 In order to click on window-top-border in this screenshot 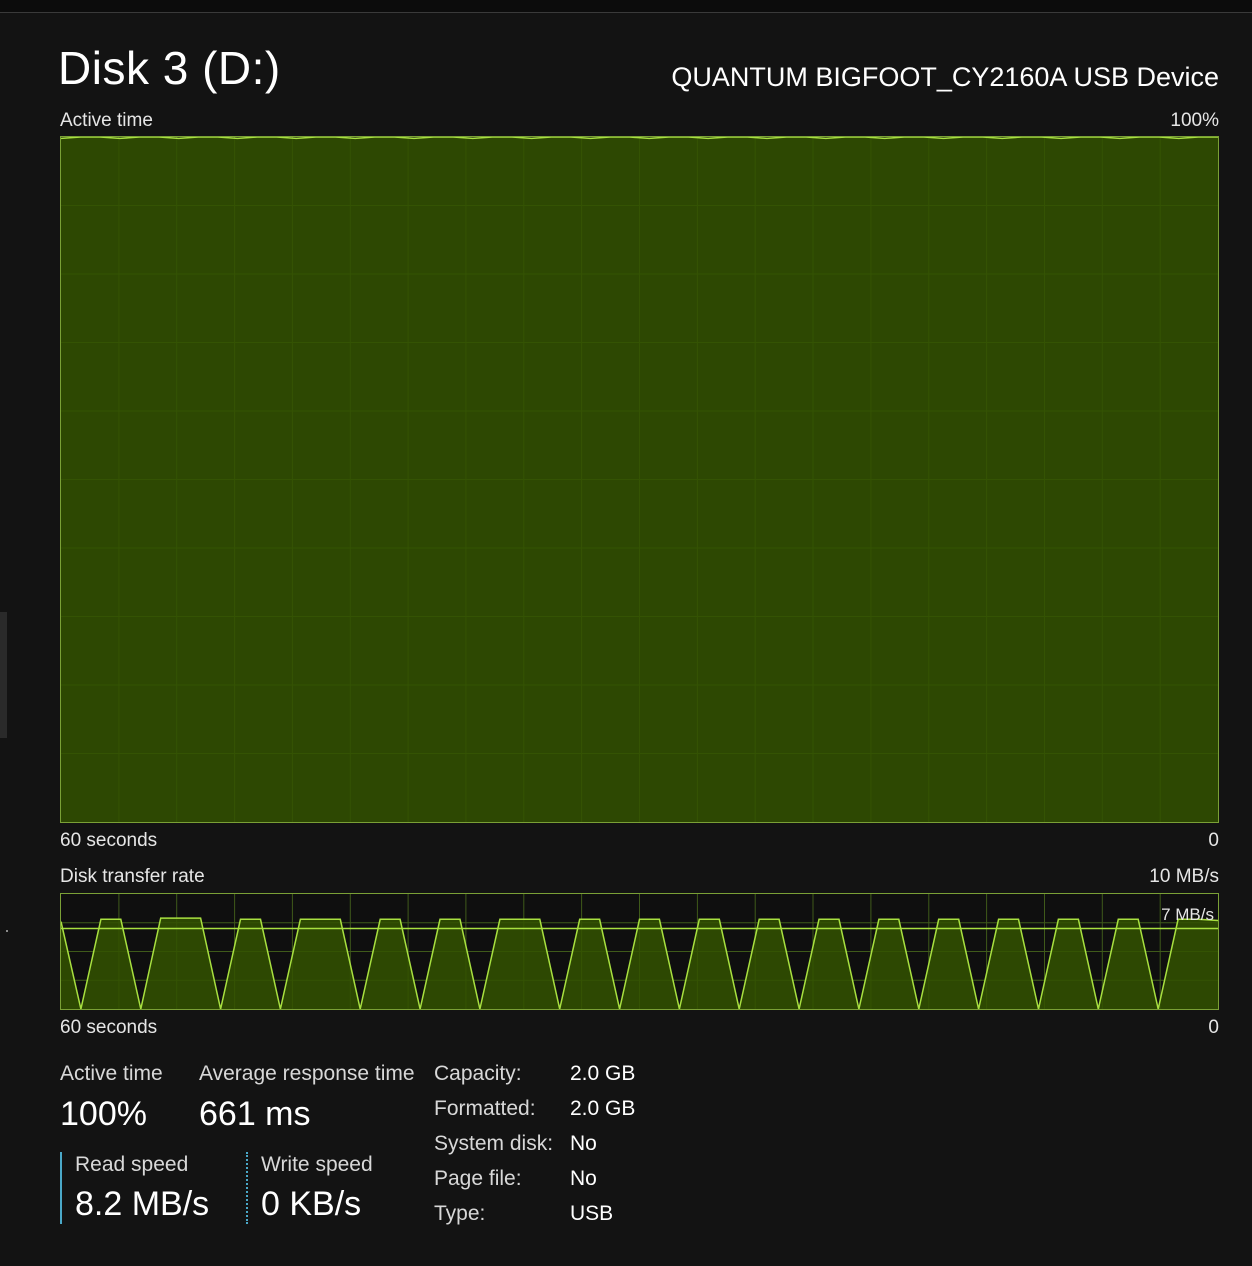, I will do `click(626, 6)`.